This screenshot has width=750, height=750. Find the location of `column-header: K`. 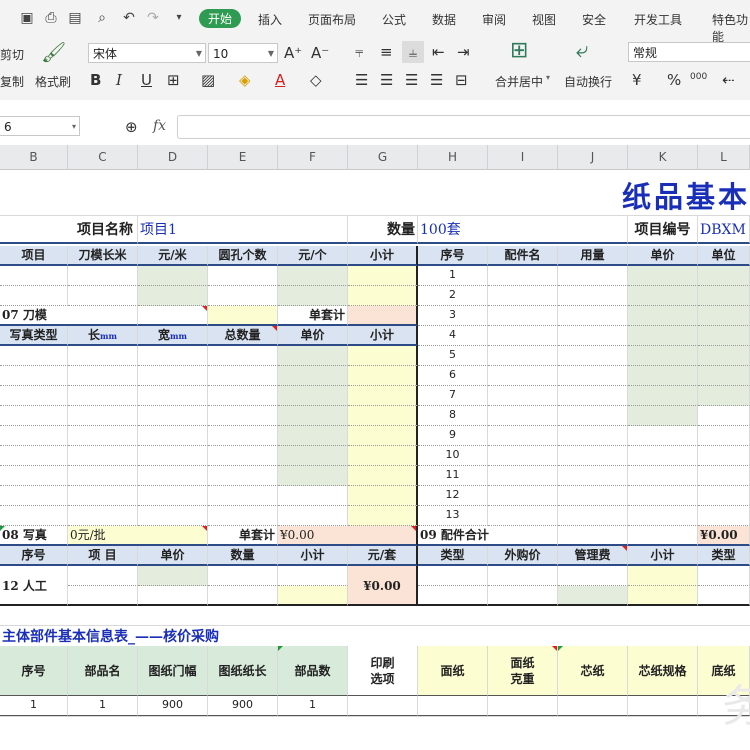

column-header: K is located at coordinates (663, 157).